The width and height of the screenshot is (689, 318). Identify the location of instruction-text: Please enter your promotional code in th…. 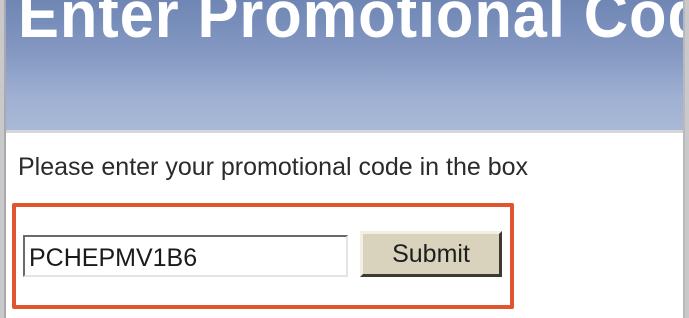
(273, 167).